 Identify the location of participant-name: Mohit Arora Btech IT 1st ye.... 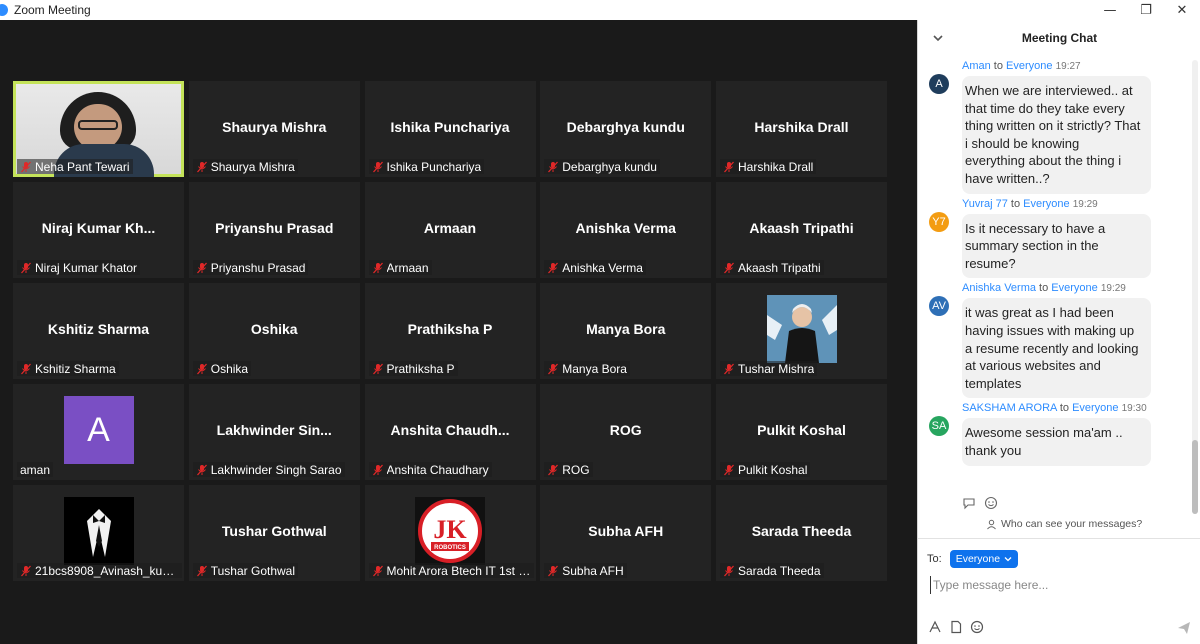
(458, 570).